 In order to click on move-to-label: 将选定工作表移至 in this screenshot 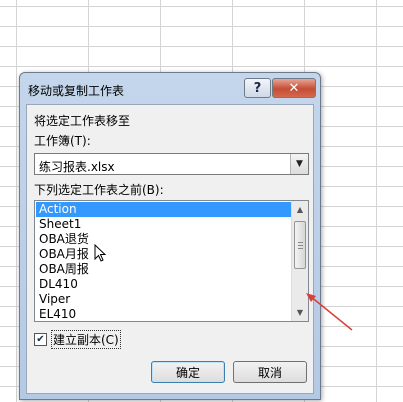, I will do `click(82, 121)`.